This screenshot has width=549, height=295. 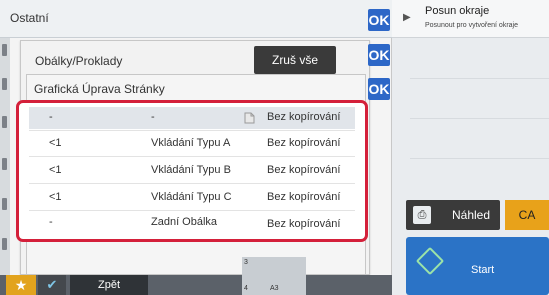 I want to click on favorite-star-icon: ★, so click(x=21, y=285).